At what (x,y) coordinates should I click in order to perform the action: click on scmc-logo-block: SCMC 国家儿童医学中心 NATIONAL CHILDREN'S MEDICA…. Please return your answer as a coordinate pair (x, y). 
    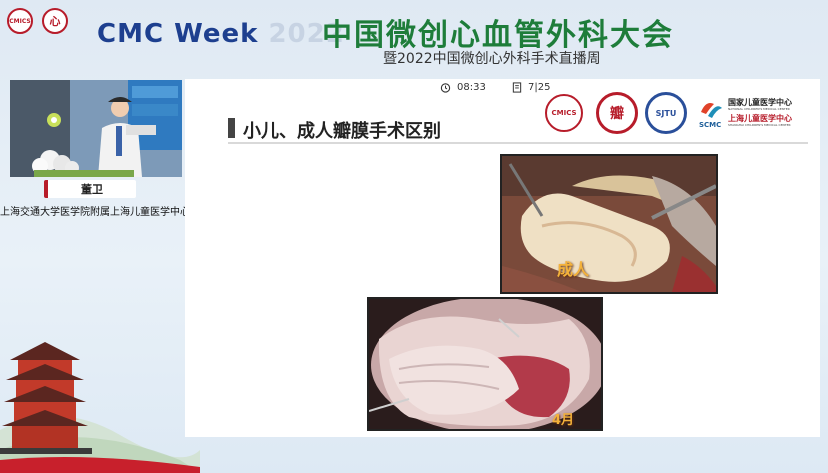
    Looking at the image, I should click on (754, 114).